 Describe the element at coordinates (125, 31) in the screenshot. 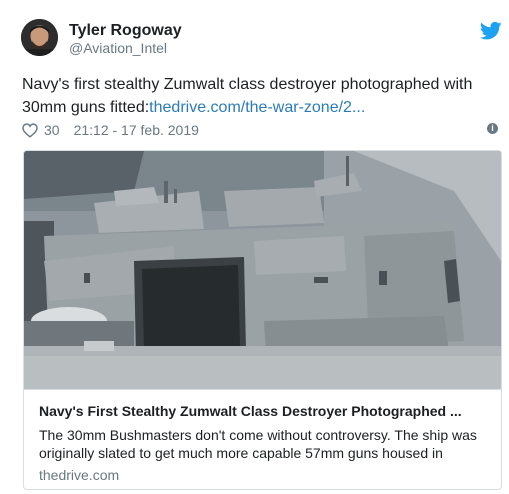

I see `author-name: Tyler Rogoway` at that location.